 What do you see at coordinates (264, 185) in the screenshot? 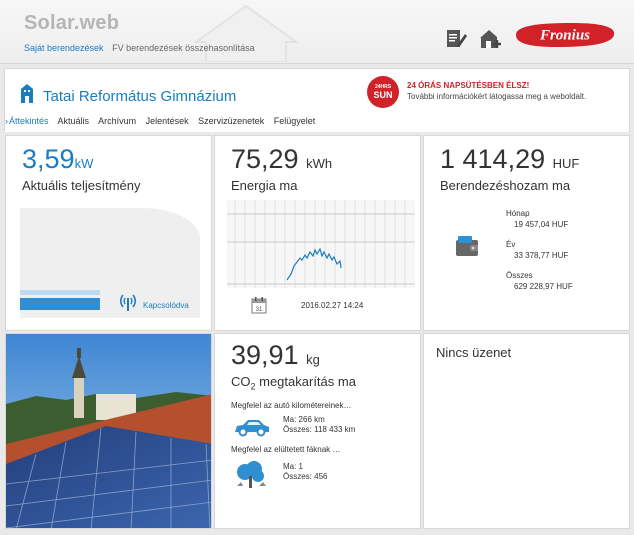
I see `energy-label: Energia ma` at bounding box center [264, 185].